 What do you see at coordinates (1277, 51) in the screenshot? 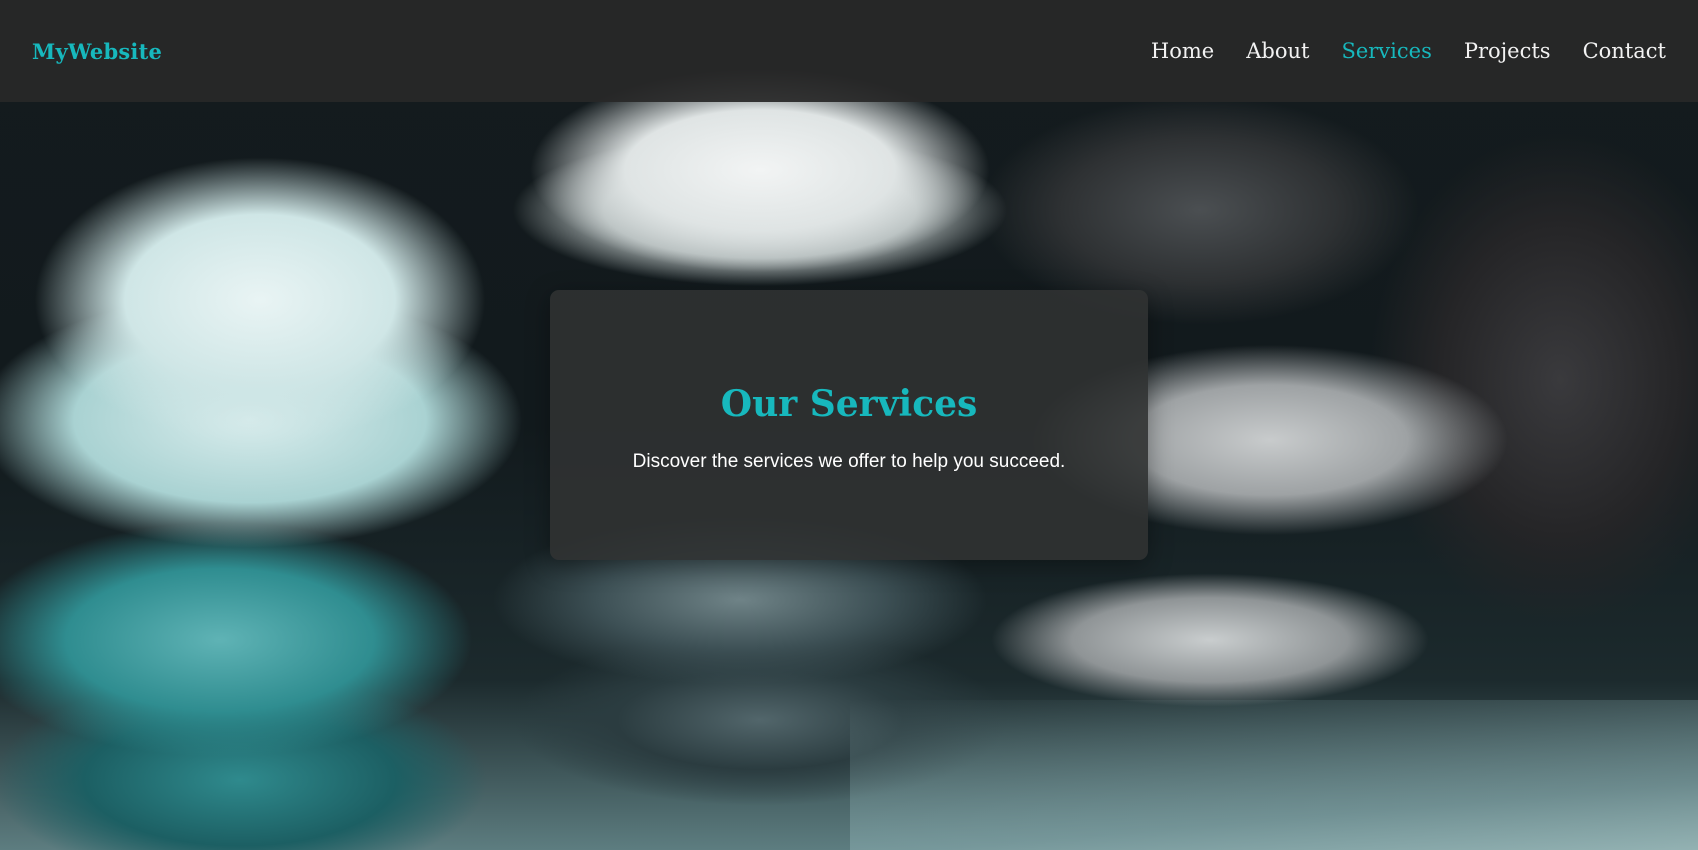
I see `nav-link-about: About` at bounding box center [1277, 51].